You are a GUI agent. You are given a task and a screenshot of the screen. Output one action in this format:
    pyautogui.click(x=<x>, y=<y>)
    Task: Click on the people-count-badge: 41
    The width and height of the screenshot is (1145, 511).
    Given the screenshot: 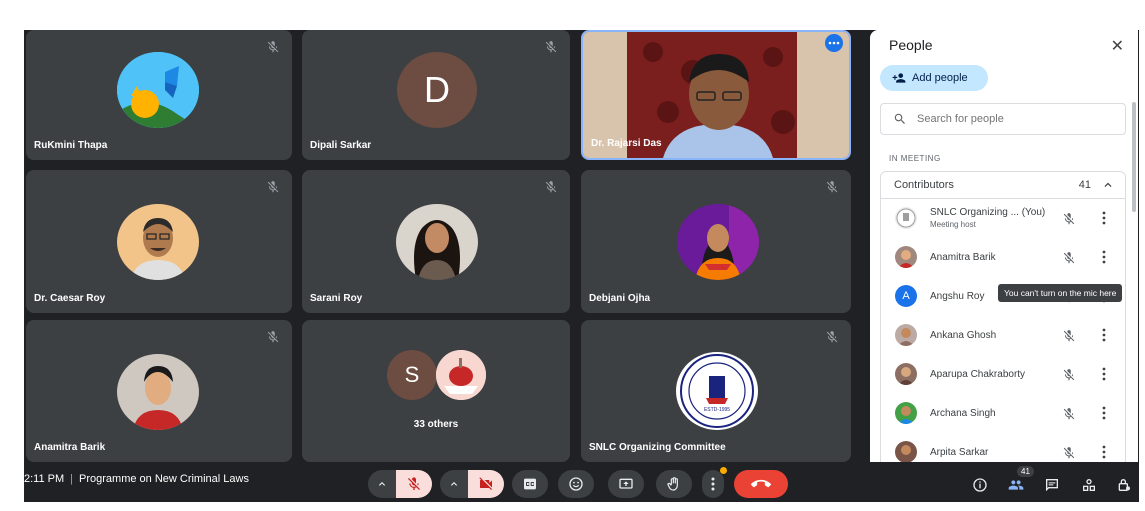 What is the action you would take?
    pyautogui.click(x=1025, y=471)
    